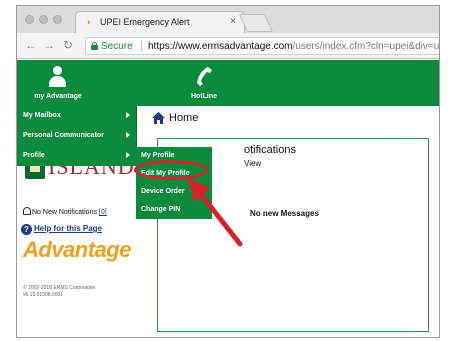 The width and height of the screenshot is (453, 341). I want to click on annotation-arrow-icon, so click(215, 212).